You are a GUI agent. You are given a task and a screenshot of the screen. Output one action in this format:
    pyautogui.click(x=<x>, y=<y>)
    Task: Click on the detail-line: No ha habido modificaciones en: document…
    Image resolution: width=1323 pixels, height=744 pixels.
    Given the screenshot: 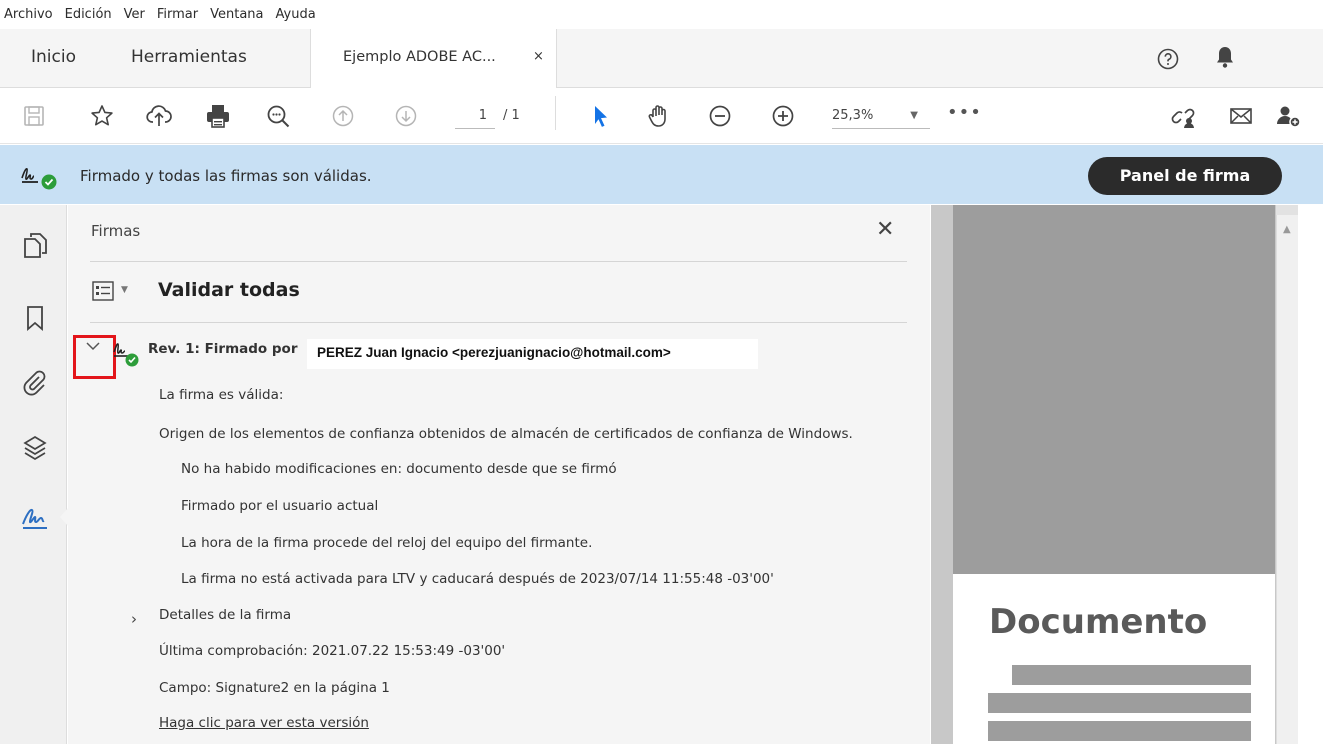 What is the action you would take?
    pyautogui.click(x=399, y=469)
    